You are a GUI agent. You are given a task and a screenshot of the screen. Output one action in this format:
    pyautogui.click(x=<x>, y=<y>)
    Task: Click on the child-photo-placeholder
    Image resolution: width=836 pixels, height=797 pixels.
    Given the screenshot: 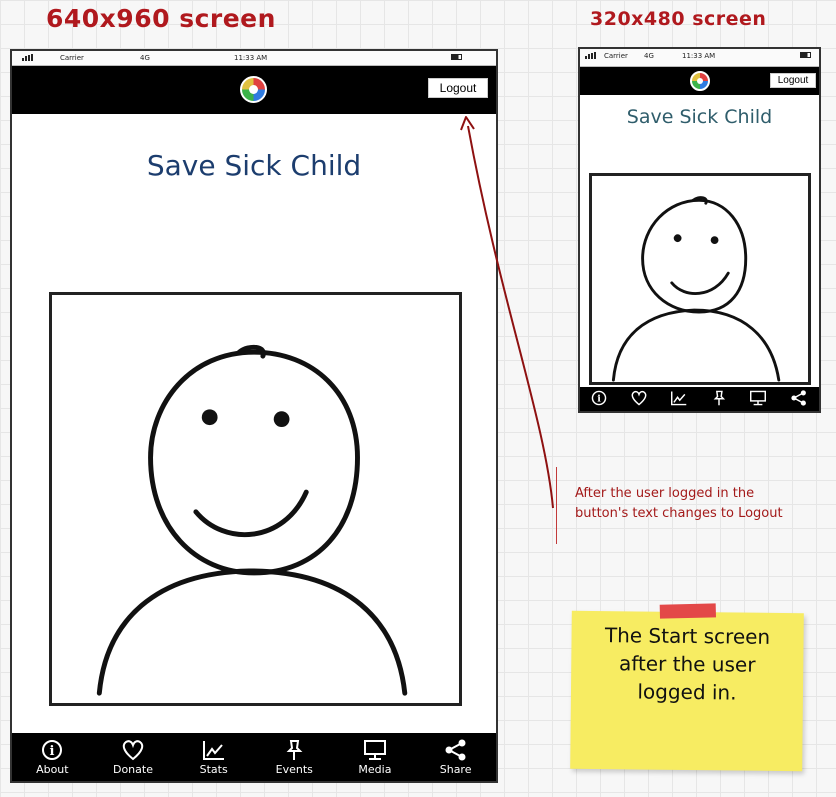 What is the action you would take?
    pyautogui.click(x=700, y=279)
    